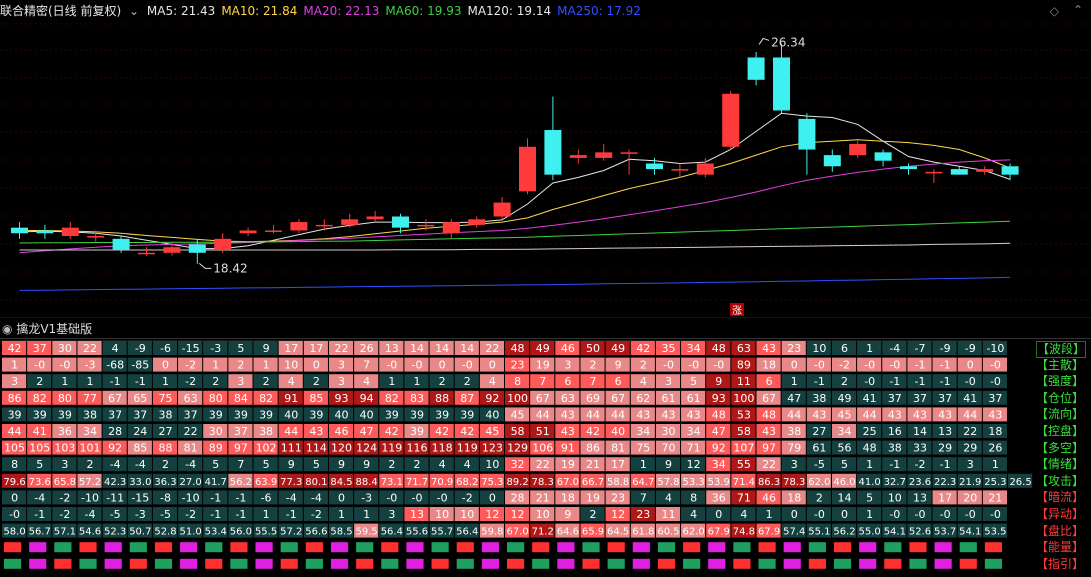  Describe the element at coordinates (944, 447) in the screenshot. I see `grid-cell: 29` at that location.